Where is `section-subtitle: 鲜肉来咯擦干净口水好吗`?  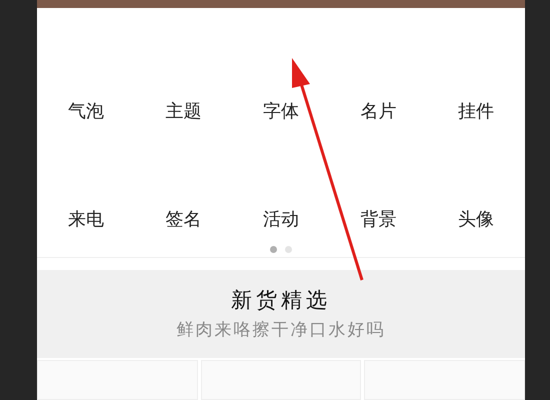
section-subtitle: 鲜肉来咯擦干净口水好吗 is located at coordinates (281, 330).